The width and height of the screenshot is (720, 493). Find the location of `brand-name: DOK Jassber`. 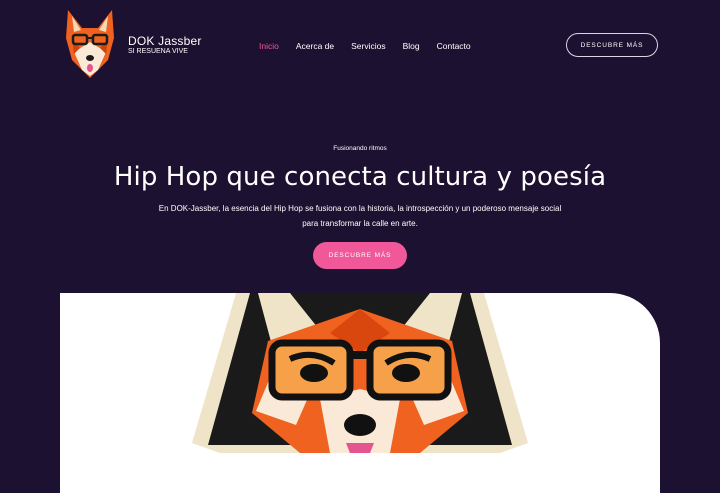

brand-name: DOK Jassber is located at coordinates (165, 41).